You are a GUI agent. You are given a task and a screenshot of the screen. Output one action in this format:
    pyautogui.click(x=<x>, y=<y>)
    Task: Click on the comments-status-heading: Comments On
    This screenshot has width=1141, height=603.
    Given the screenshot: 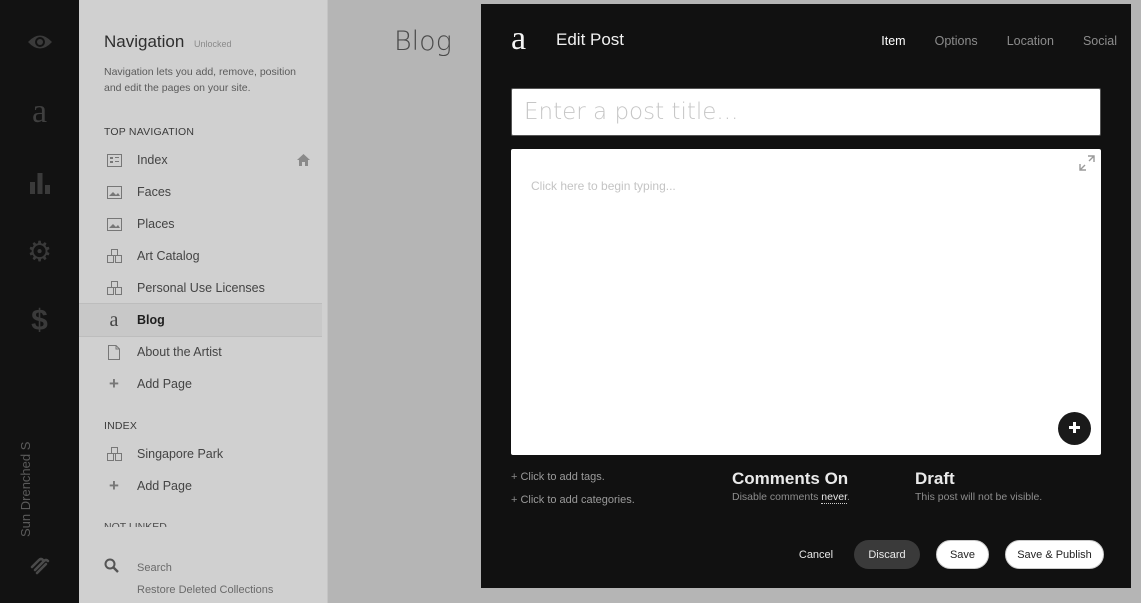 What is the action you would take?
    pyautogui.click(x=790, y=478)
    